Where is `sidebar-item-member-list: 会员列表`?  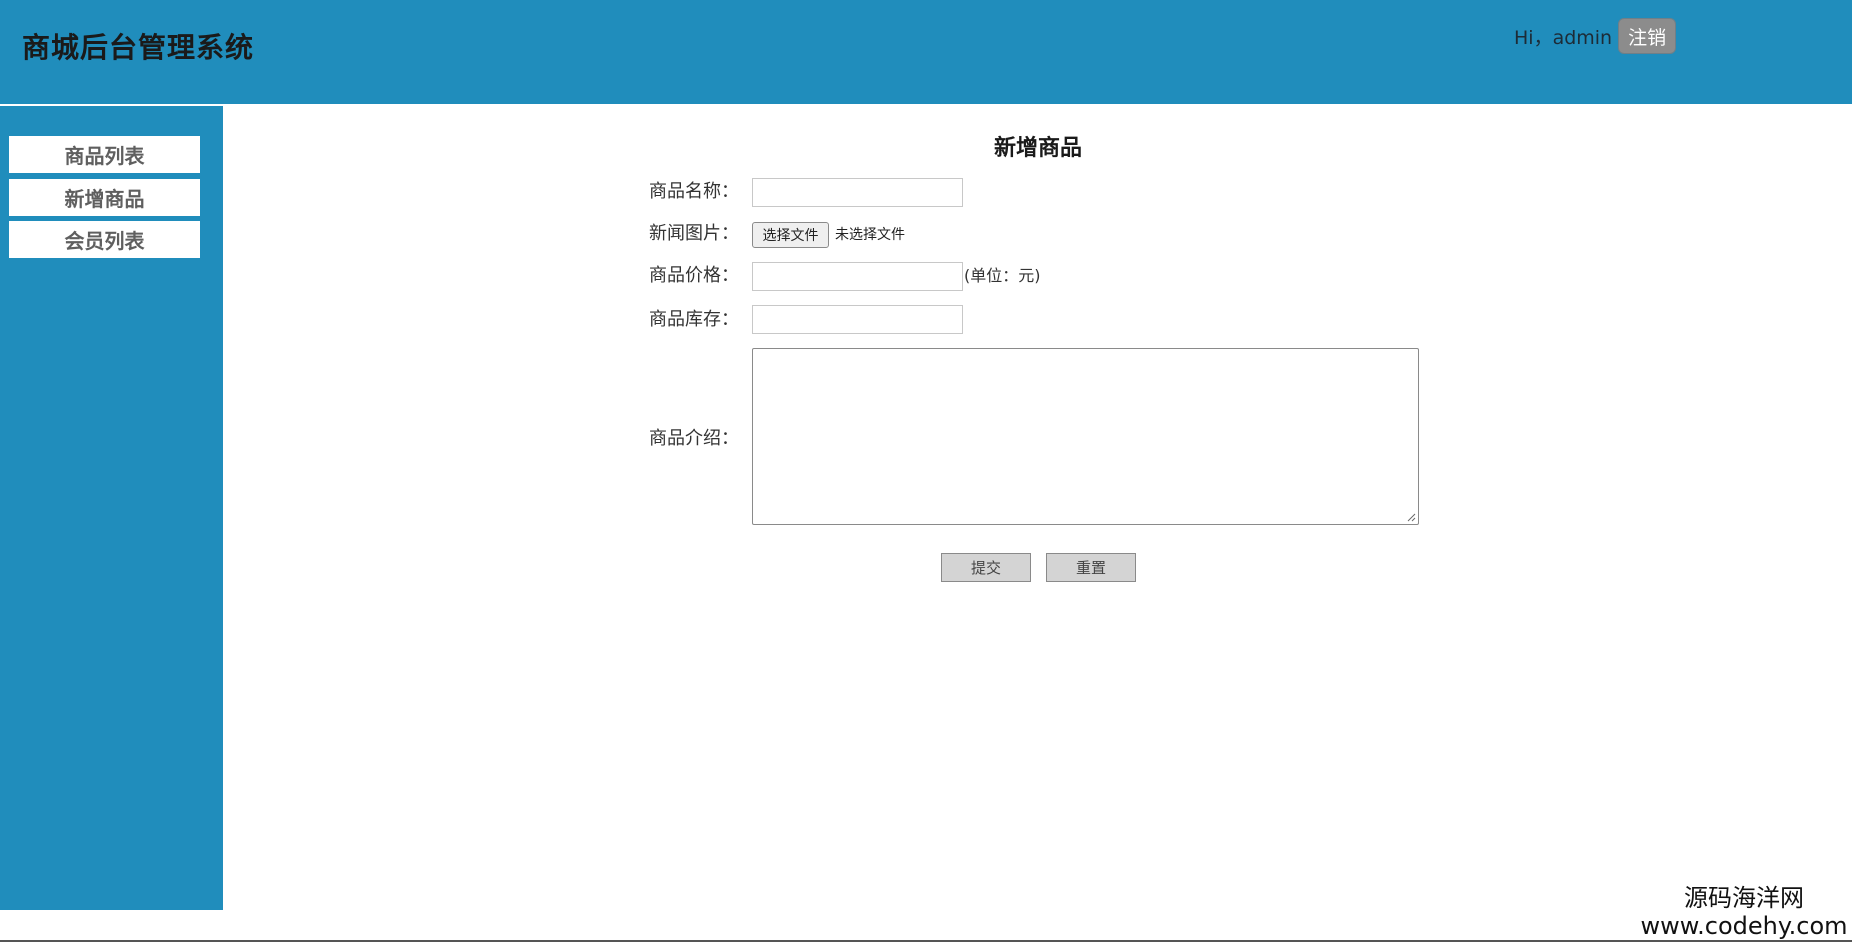
sidebar-item-member-list: 会员列表 is located at coordinates (104, 239).